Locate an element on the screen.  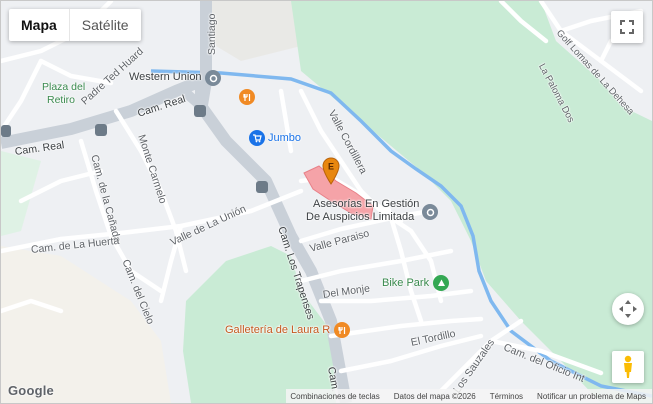
fullscreen-button is located at coordinates (627, 27).